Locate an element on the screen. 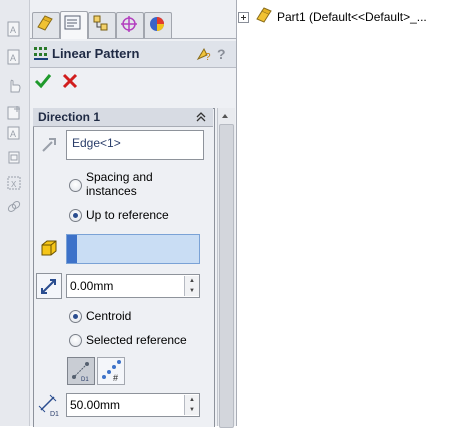  radio-centroid-label: Centroid is located at coordinates (109, 316).